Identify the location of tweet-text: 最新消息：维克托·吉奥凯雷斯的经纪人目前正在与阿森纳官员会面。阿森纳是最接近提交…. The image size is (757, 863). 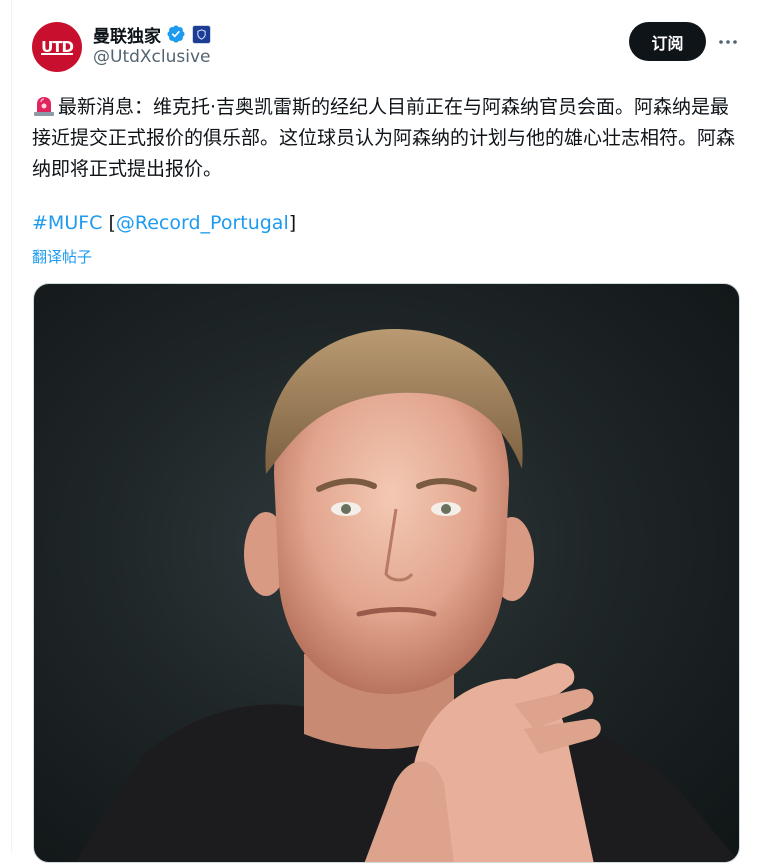
(384, 138).